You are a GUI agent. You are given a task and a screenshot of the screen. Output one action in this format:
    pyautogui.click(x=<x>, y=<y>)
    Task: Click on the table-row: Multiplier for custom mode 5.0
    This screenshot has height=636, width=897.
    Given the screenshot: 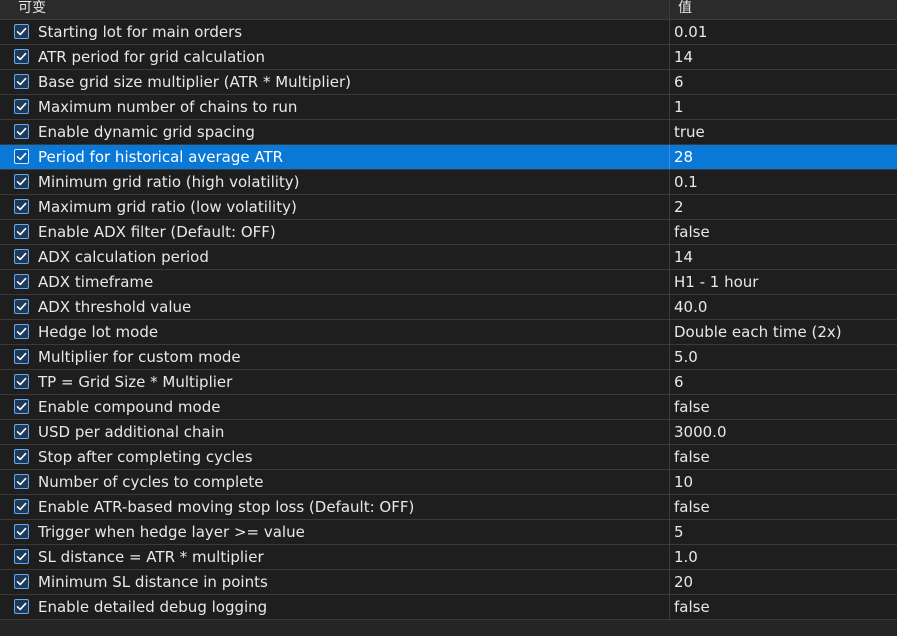 What is the action you would take?
    pyautogui.click(x=448, y=357)
    